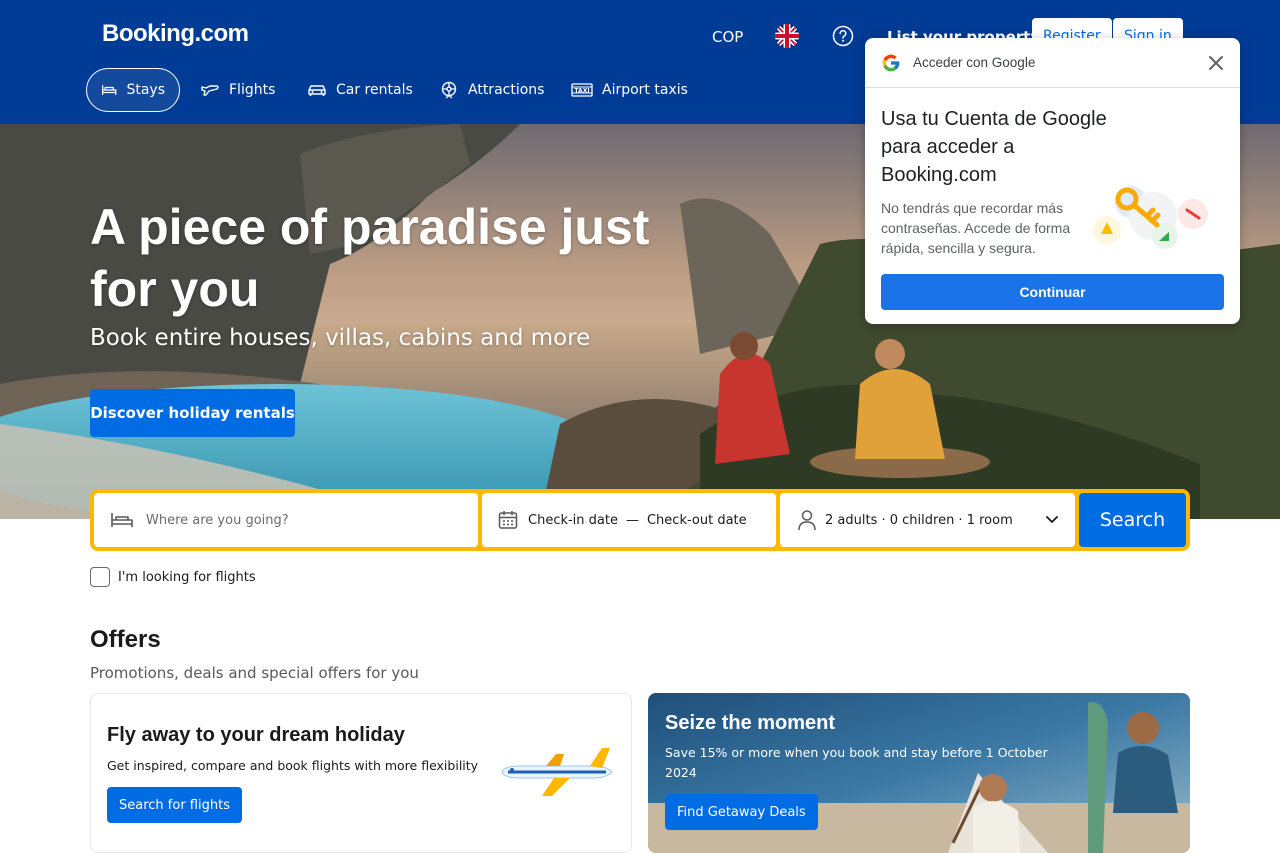  I want to click on taxi-icon: TAXI, so click(582, 90).